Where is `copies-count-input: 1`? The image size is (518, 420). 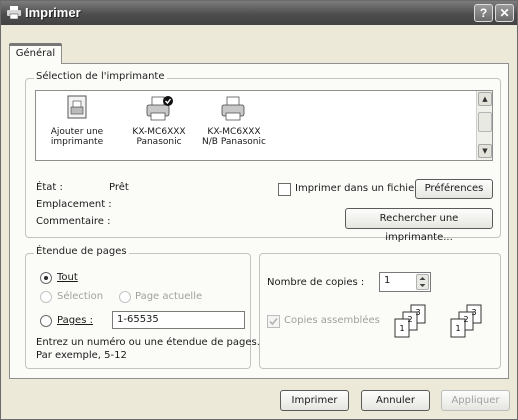
copies-count-input: 1 is located at coordinates (405, 282).